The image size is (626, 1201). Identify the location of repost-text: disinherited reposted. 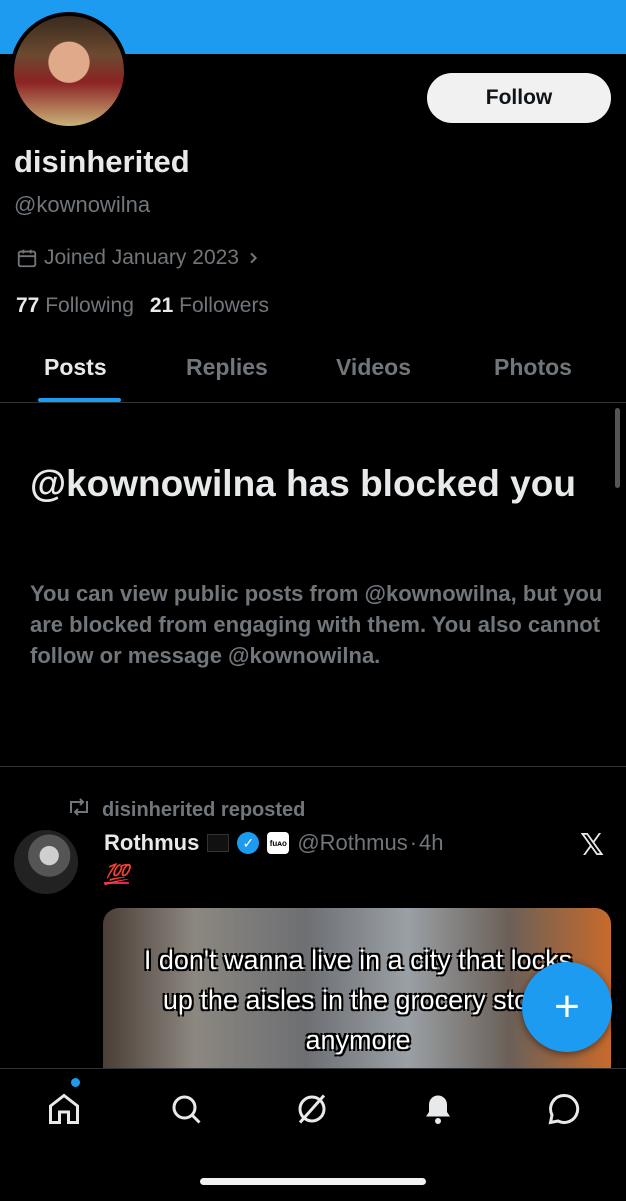
(204, 809).